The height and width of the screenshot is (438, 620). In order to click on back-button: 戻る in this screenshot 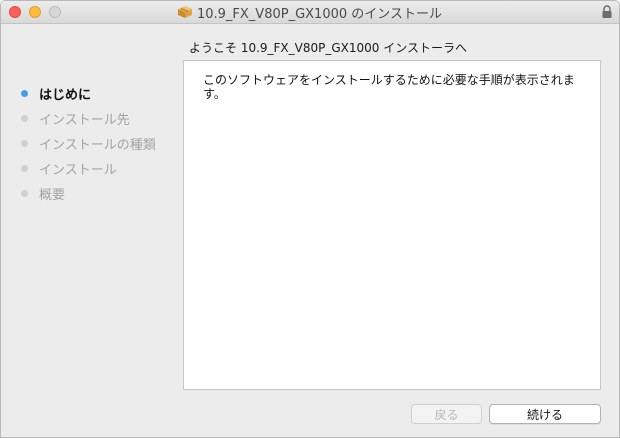, I will do `click(446, 414)`.